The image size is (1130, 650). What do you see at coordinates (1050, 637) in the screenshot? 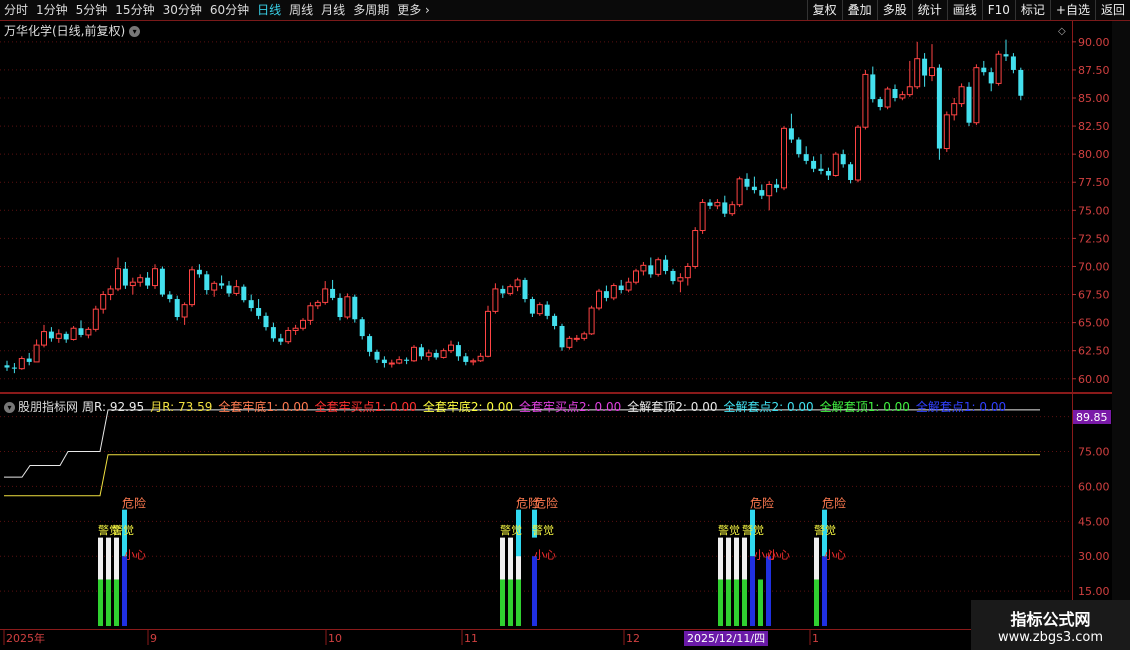
I see `watermark-url: www.zbgs3.com` at bounding box center [1050, 637].